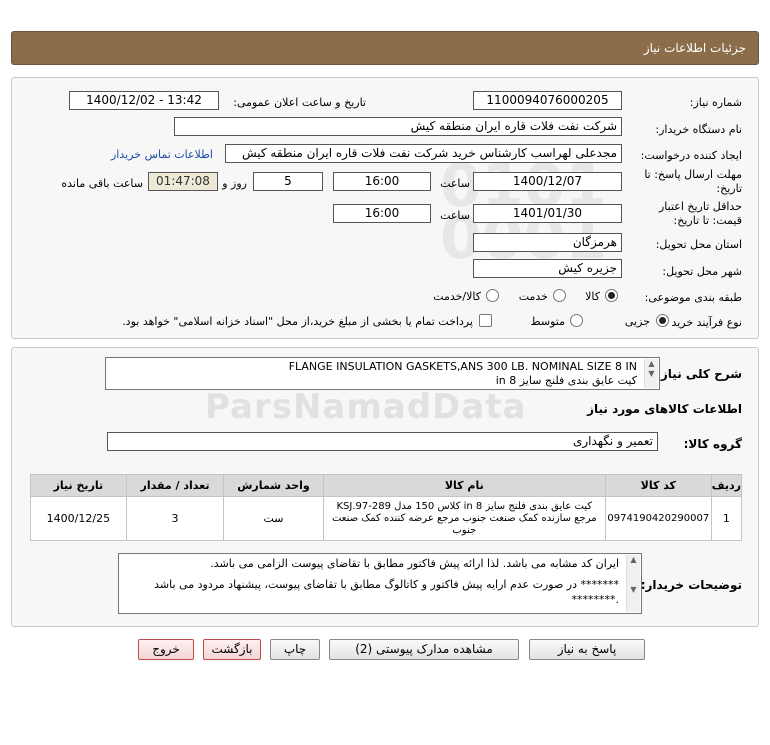 This screenshot has width=770, height=745. Describe the element at coordinates (382, 213) in the screenshot. I see `validity-time-field: 16:00` at that location.